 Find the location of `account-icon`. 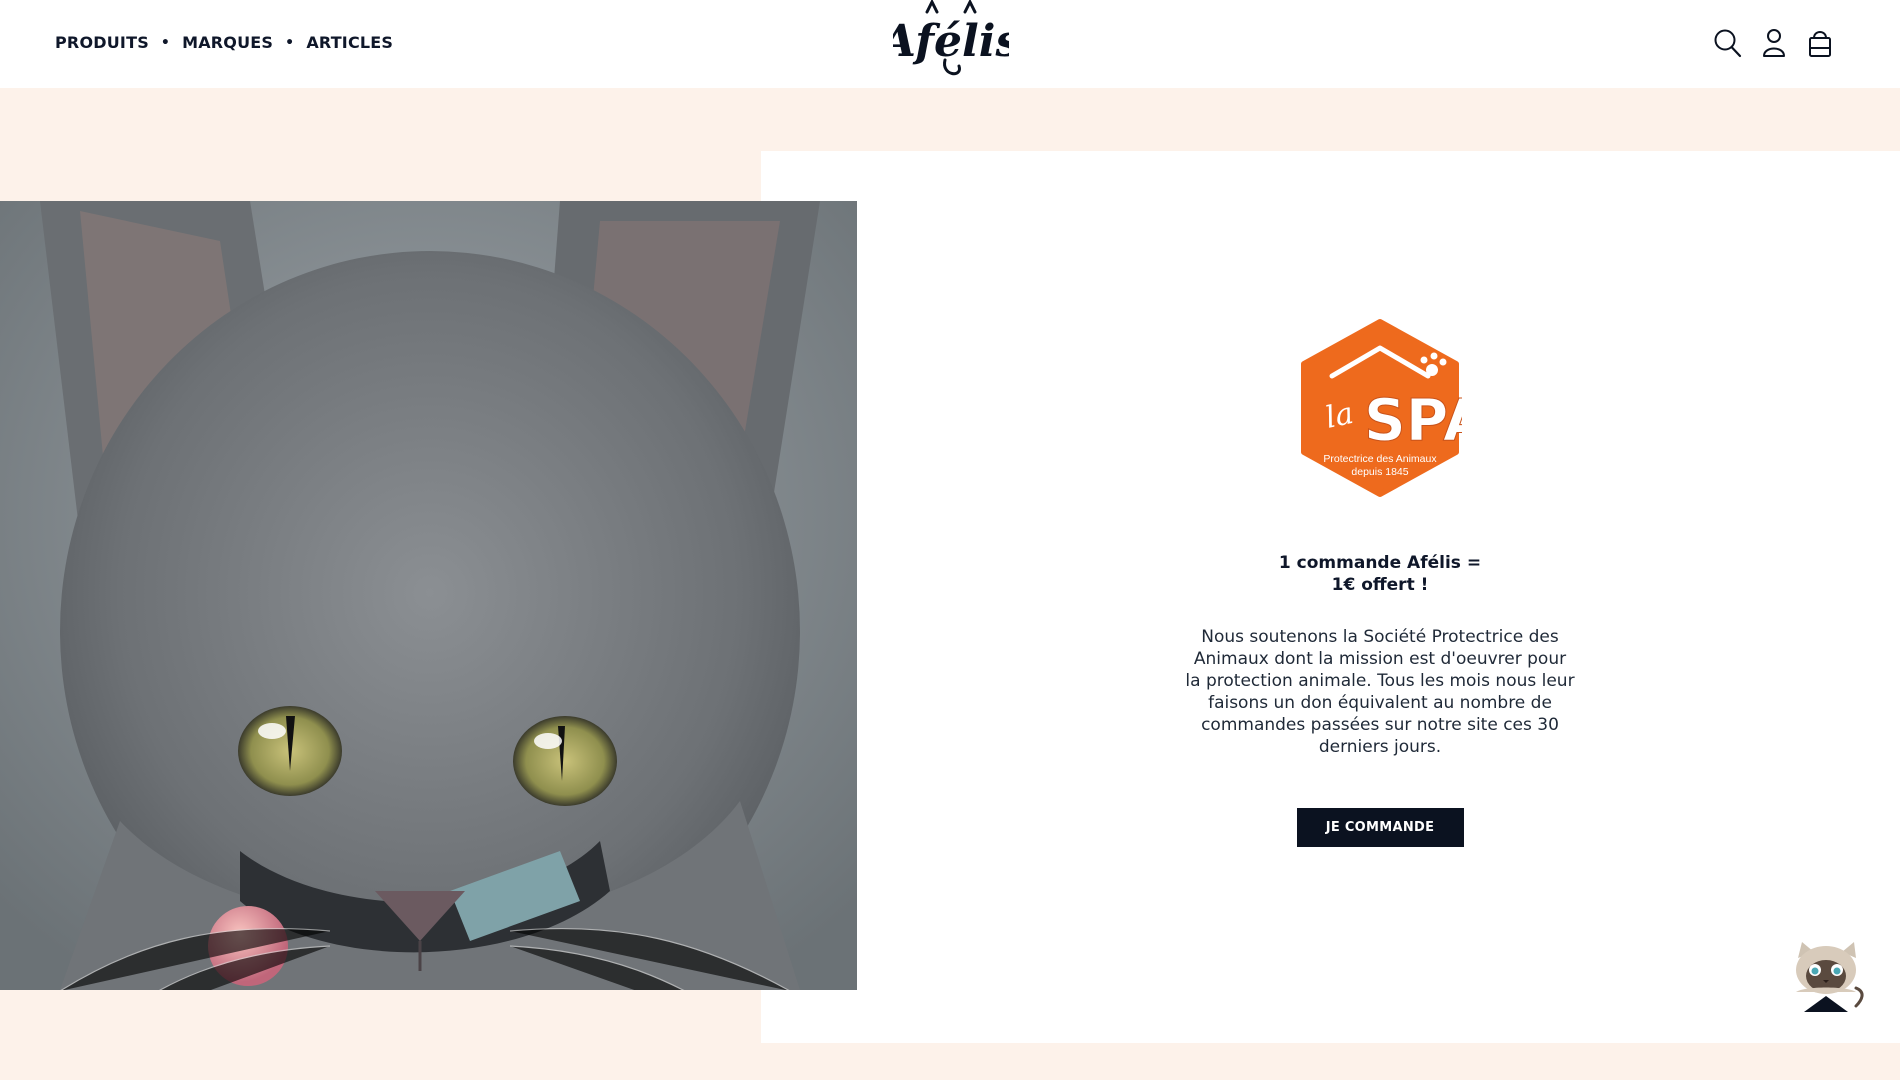

account-icon is located at coordinates (1774, 43).